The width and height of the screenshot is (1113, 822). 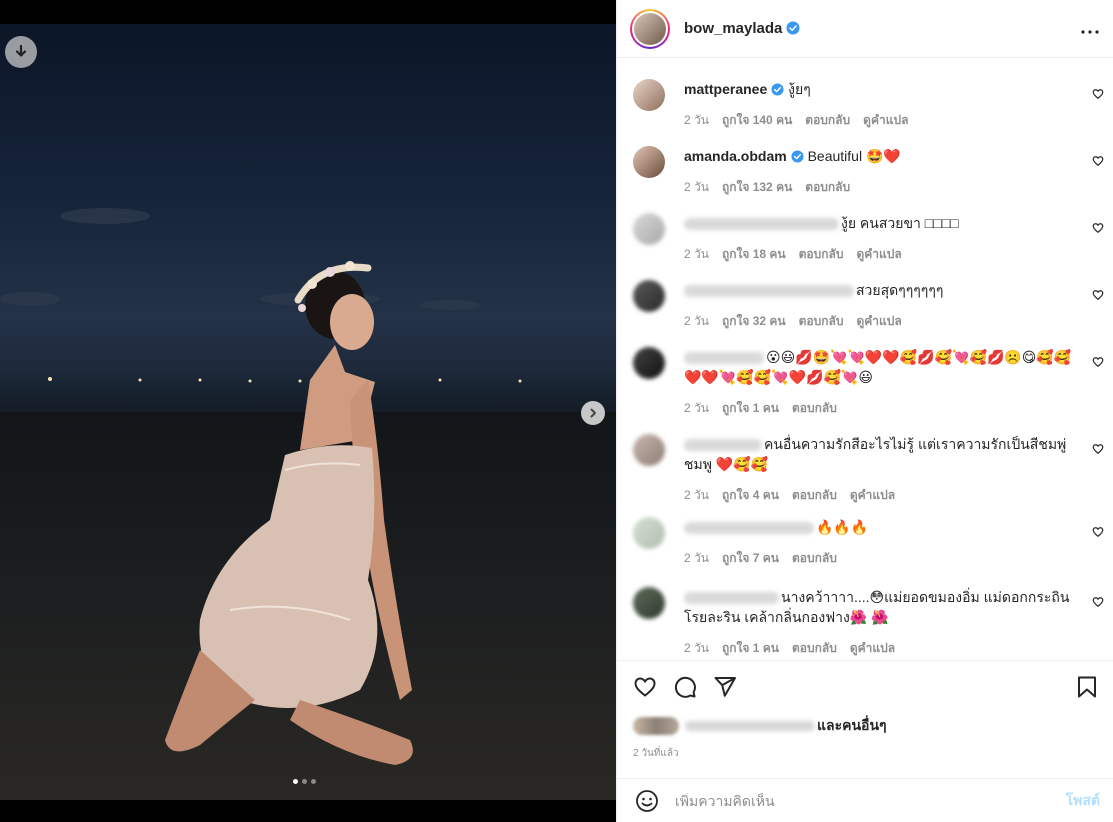 I want to click on emoji-picker-icon, so click(x=647, y=801).